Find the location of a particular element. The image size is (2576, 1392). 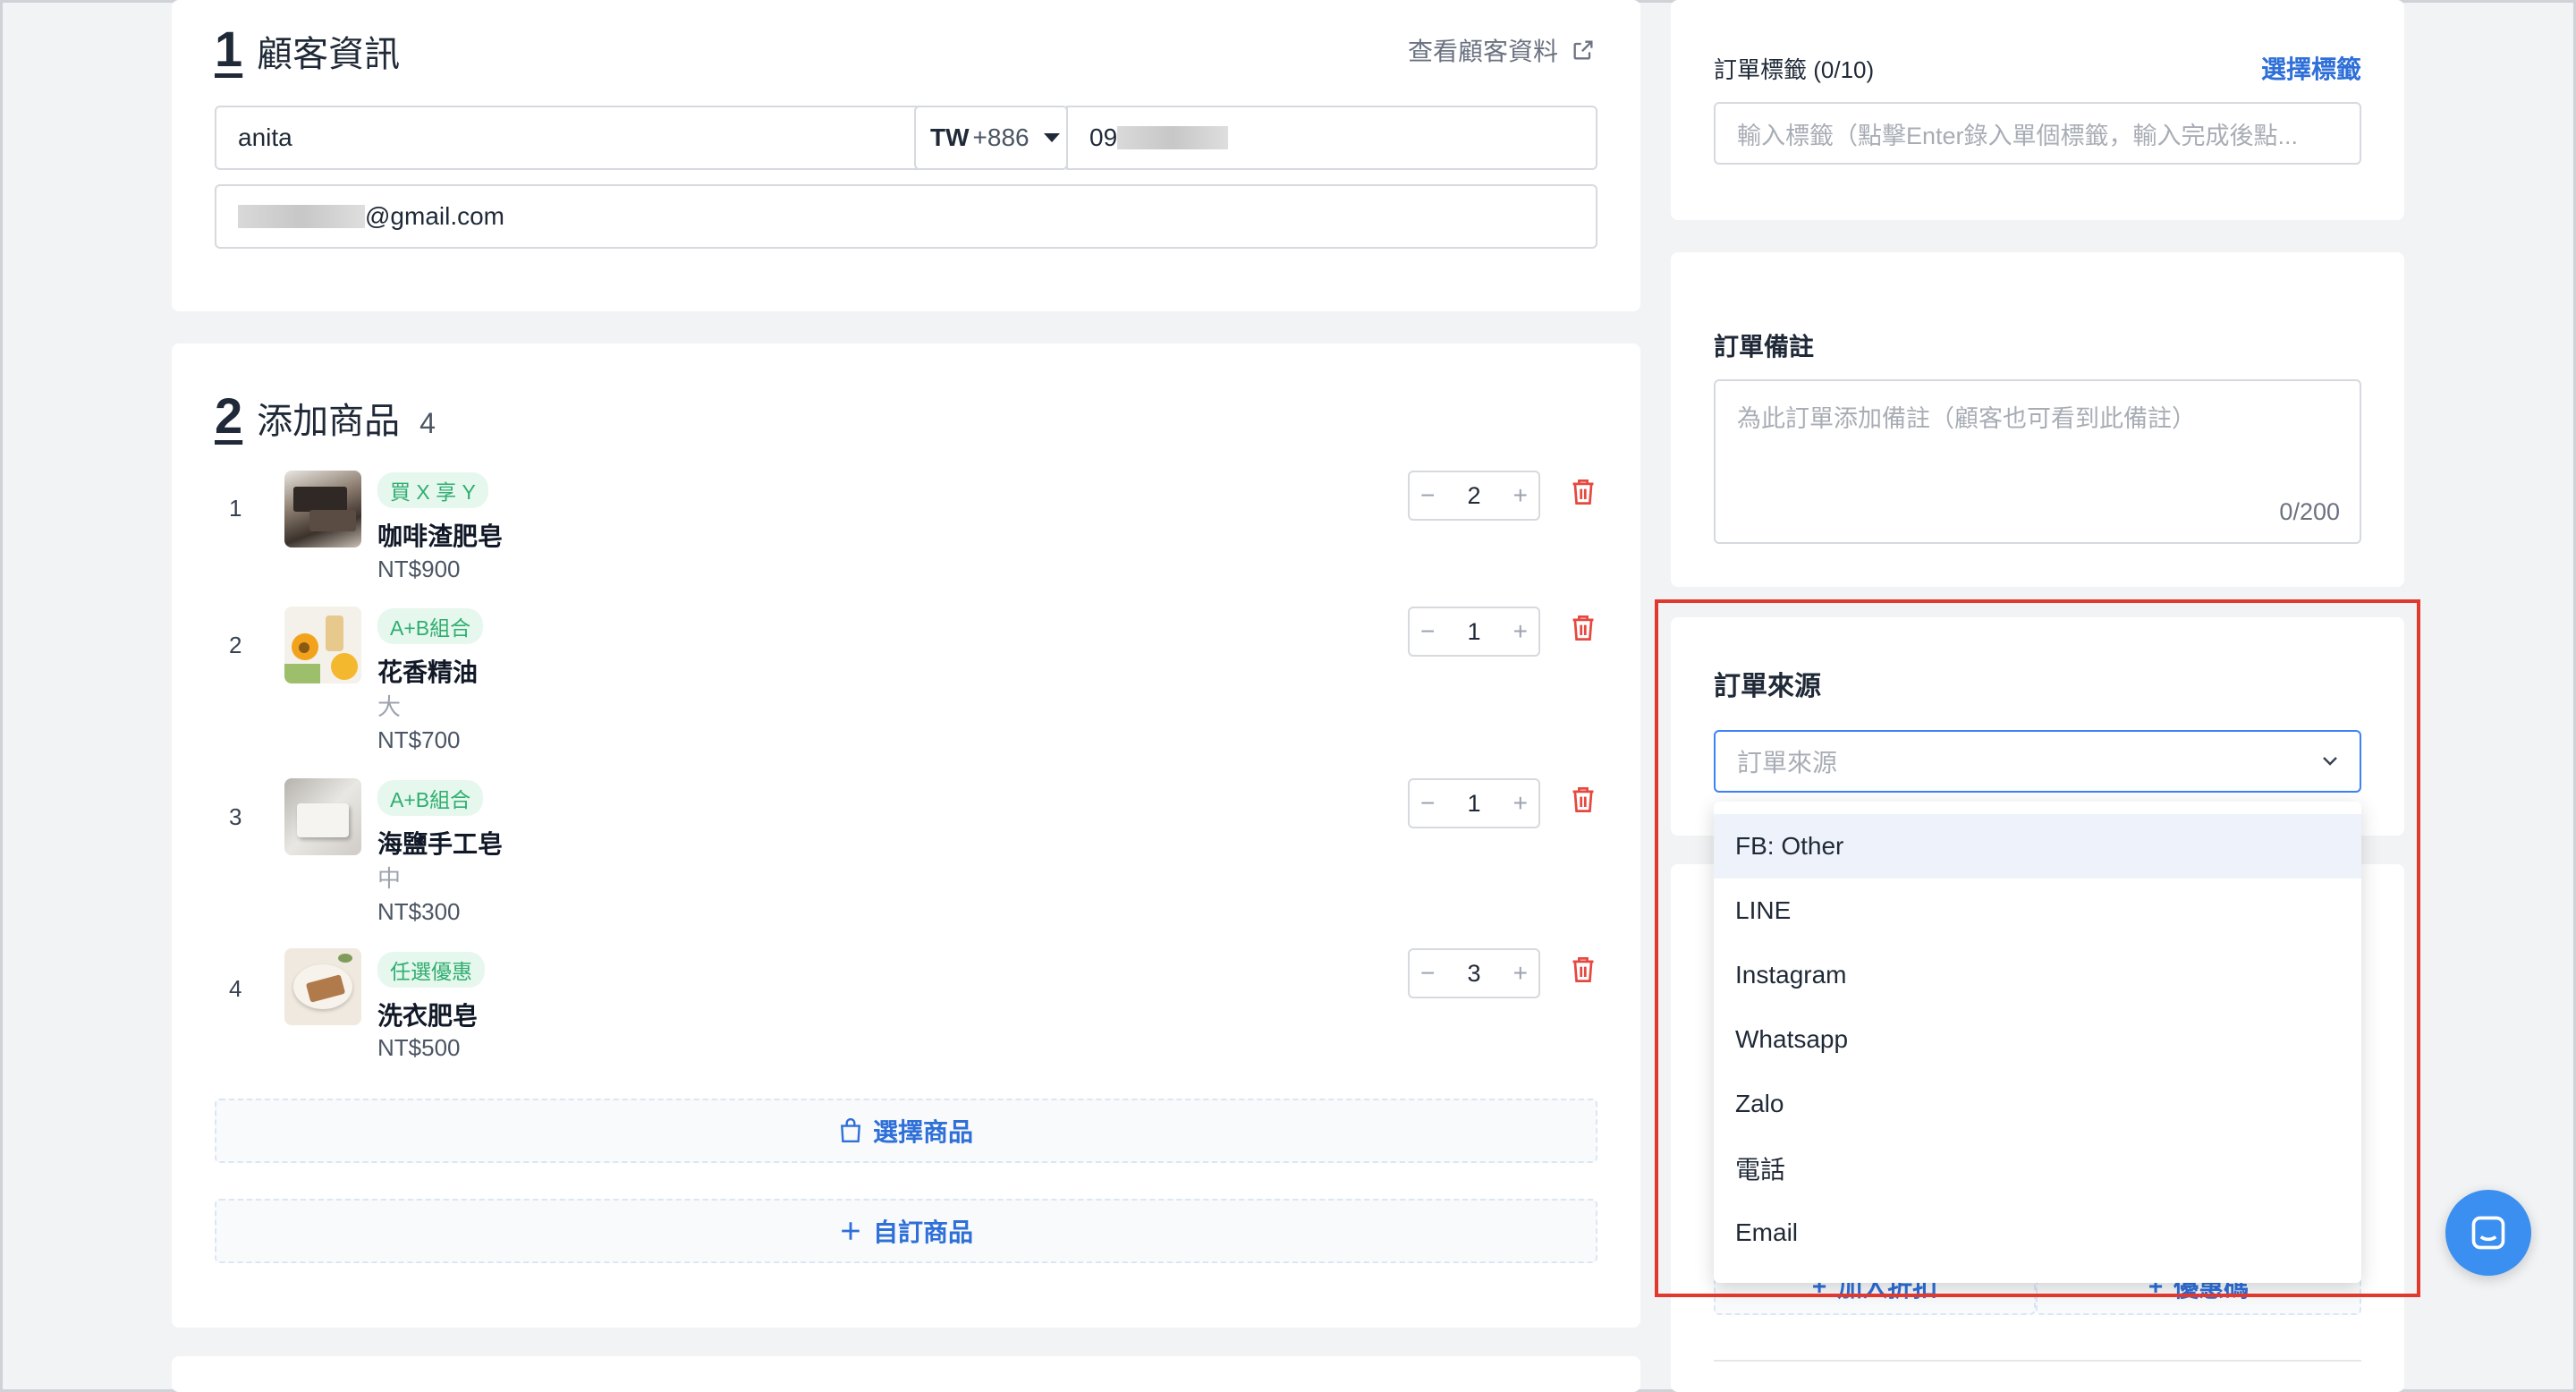

order-notes-placeholder: 為此訂單添加備註（顧客也可看到此備註） is located at coordinates (1966, 418).